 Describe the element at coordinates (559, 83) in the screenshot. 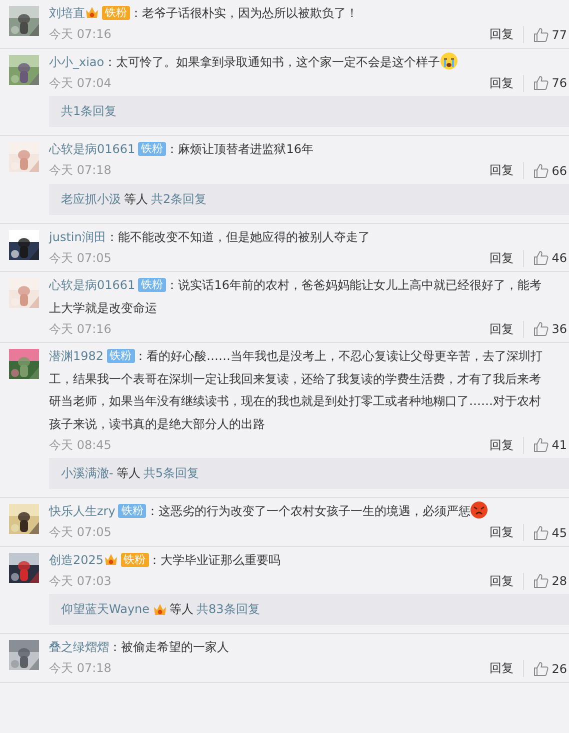

I see `like-count: 76` at that location.